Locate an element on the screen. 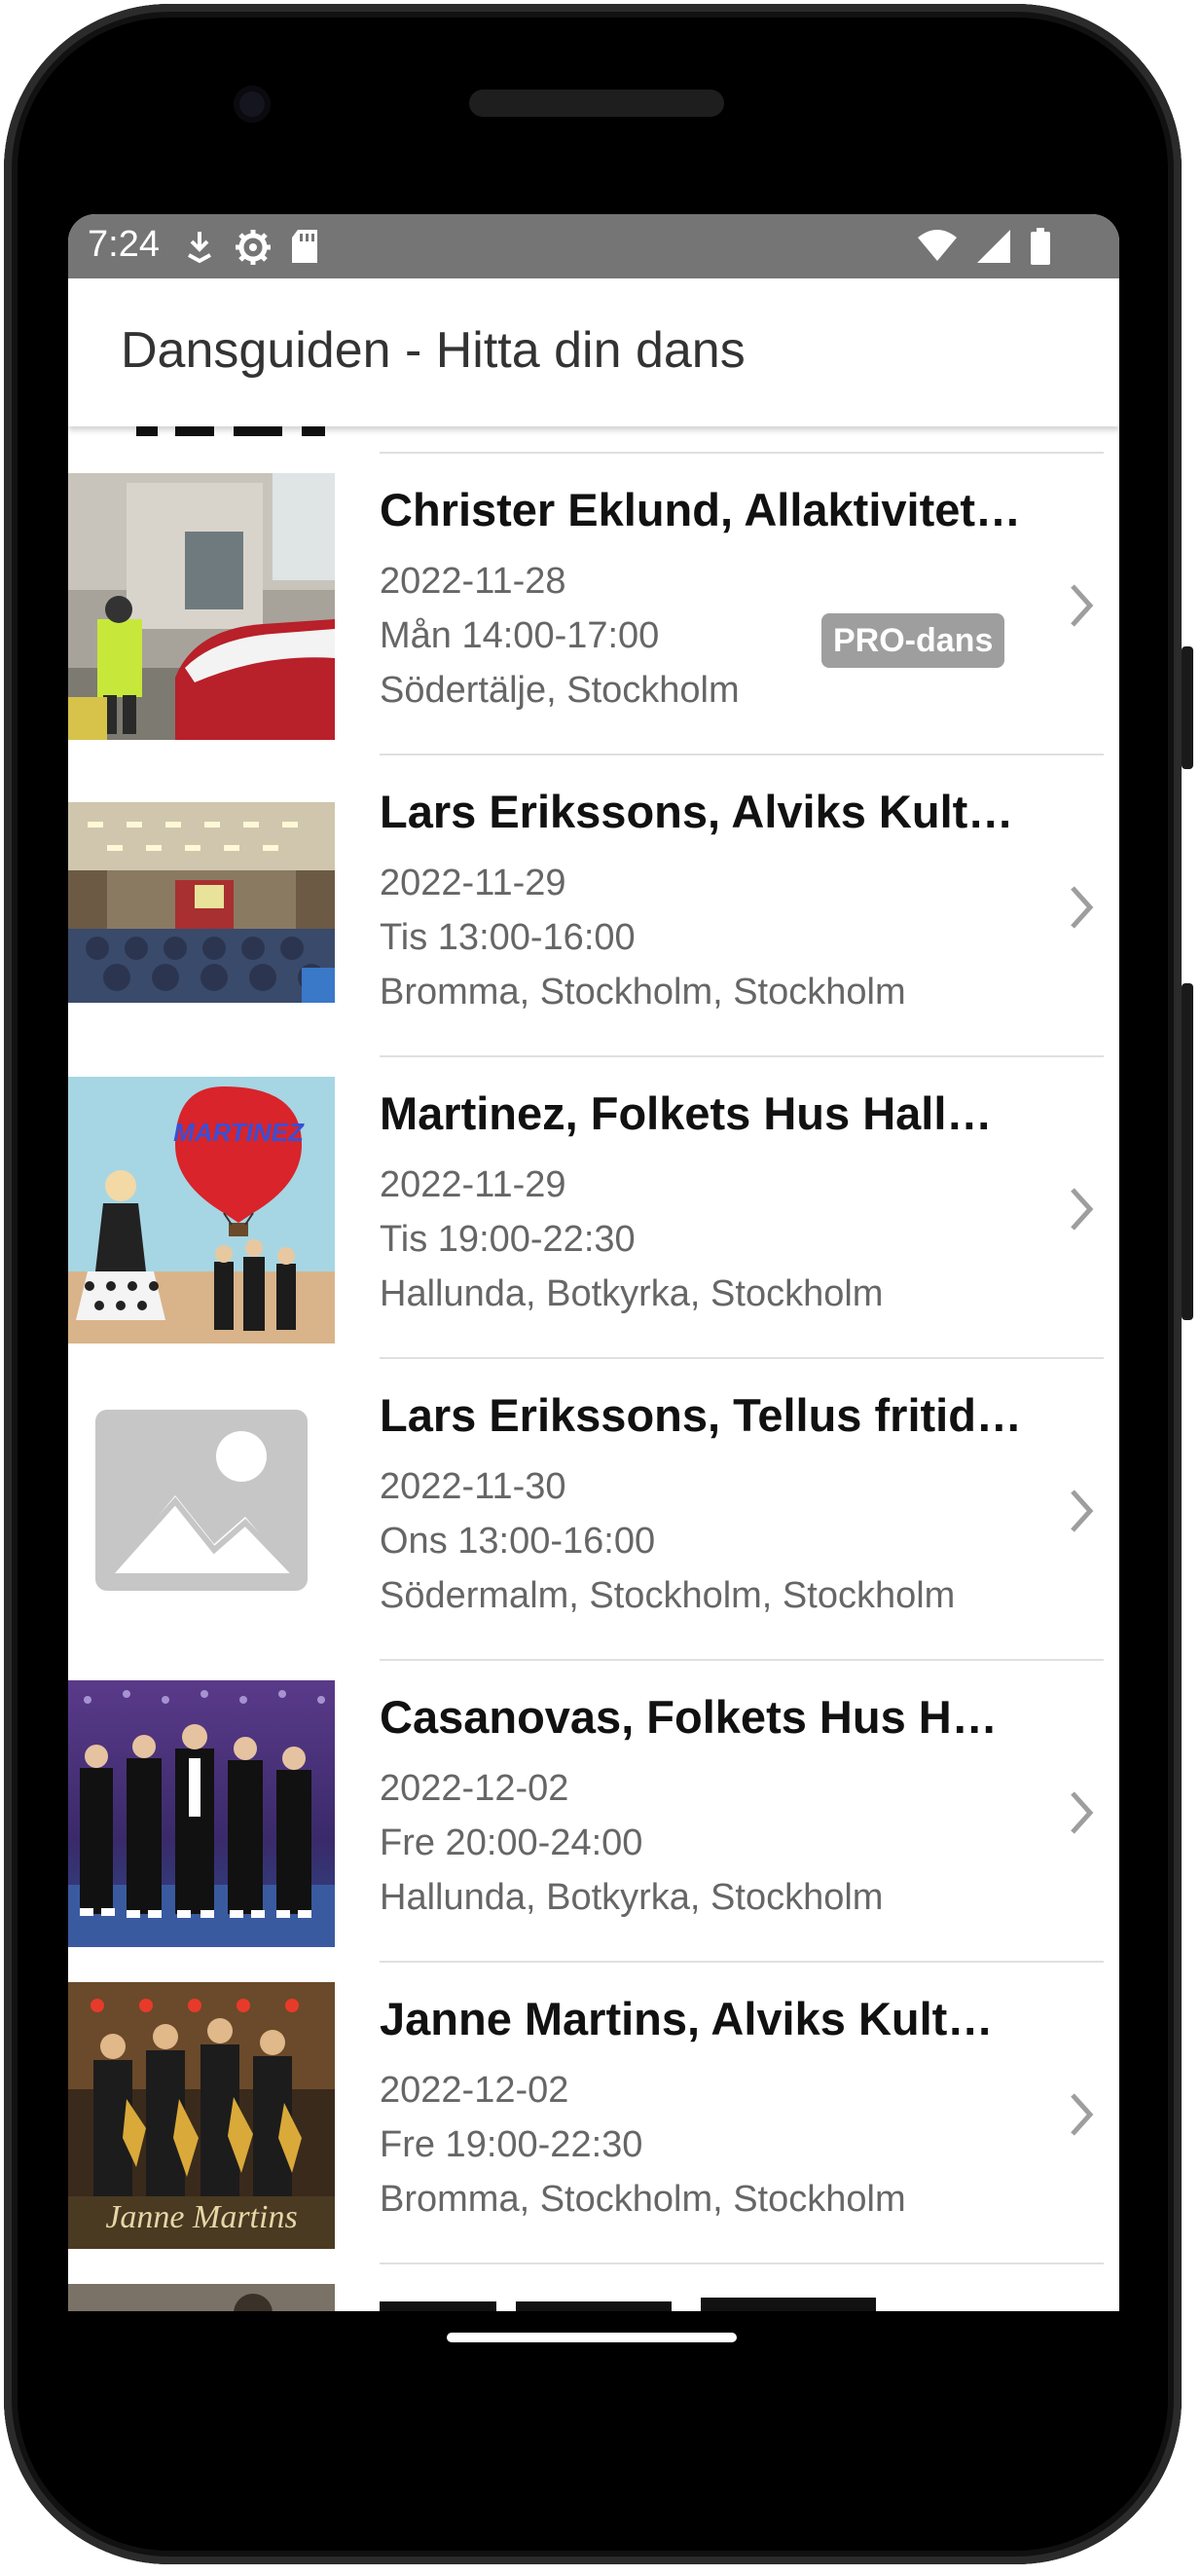 This screenshot has width=1202, height=2576. status-icons-left is located at coordinates (251, 250).